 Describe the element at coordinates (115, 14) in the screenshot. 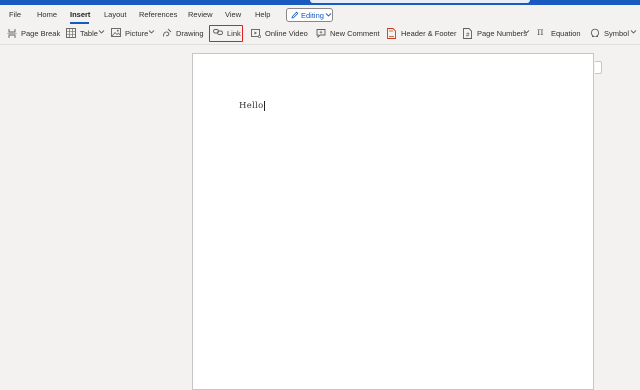

I see `tab-layout: Layout` at that location.